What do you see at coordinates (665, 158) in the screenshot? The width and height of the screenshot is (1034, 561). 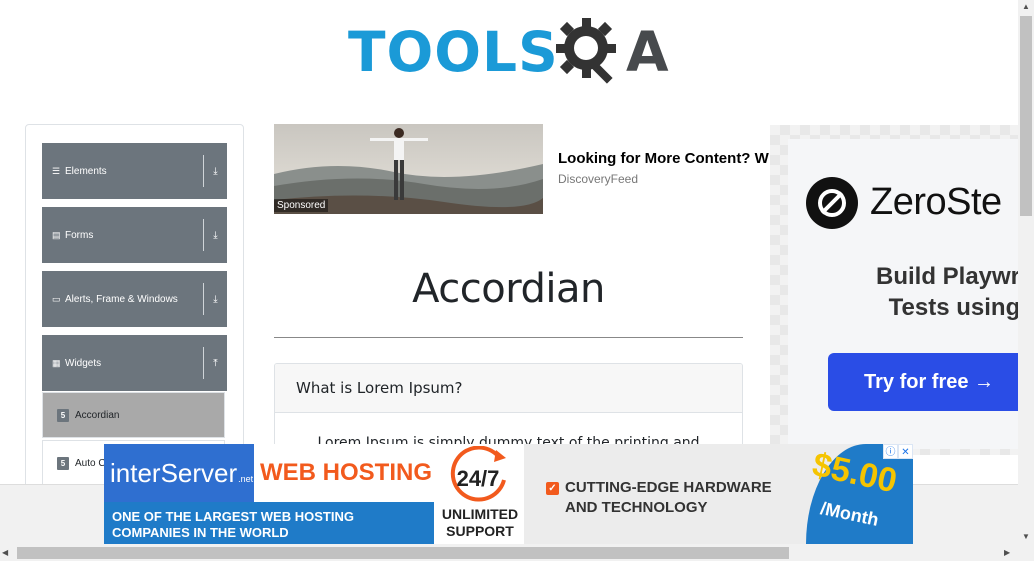 I see `sponsored-title-link: Looking for More Content? W` at bounding box center [665, 158].